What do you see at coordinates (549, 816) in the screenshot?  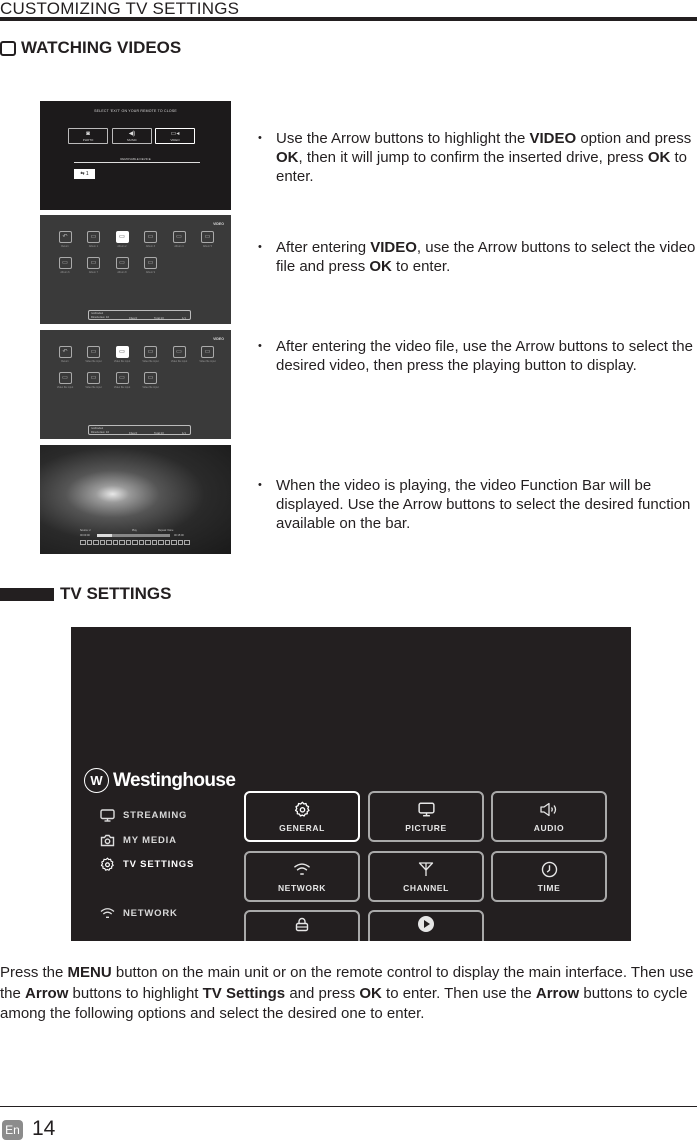 I see `tile-audio: AUDIO` at bounding box center [549, 816].